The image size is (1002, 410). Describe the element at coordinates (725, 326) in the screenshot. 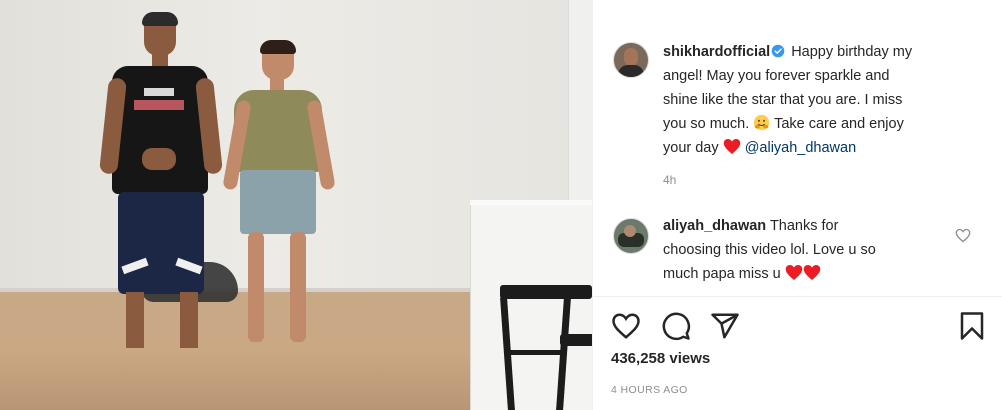

I see `paper-plane-share-icon` at that location.